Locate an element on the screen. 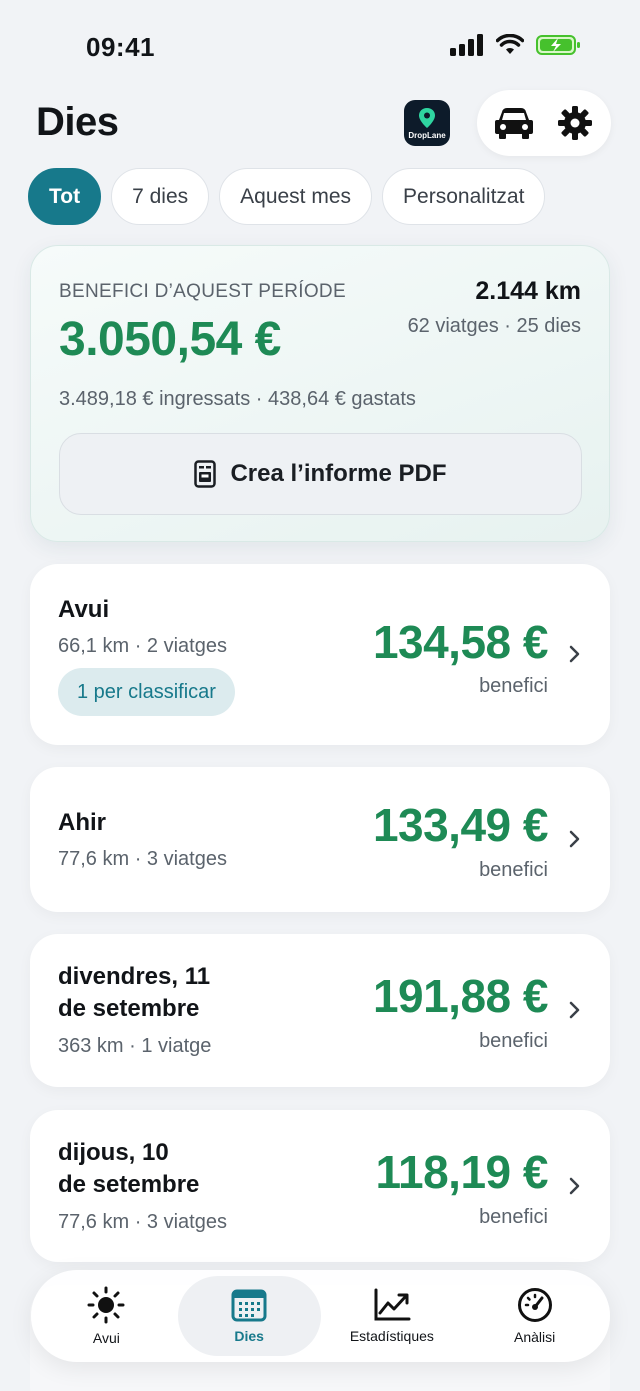 This screenshot has width=640, height=1391. battery-charging-icon is located at coordinates (558, 45).